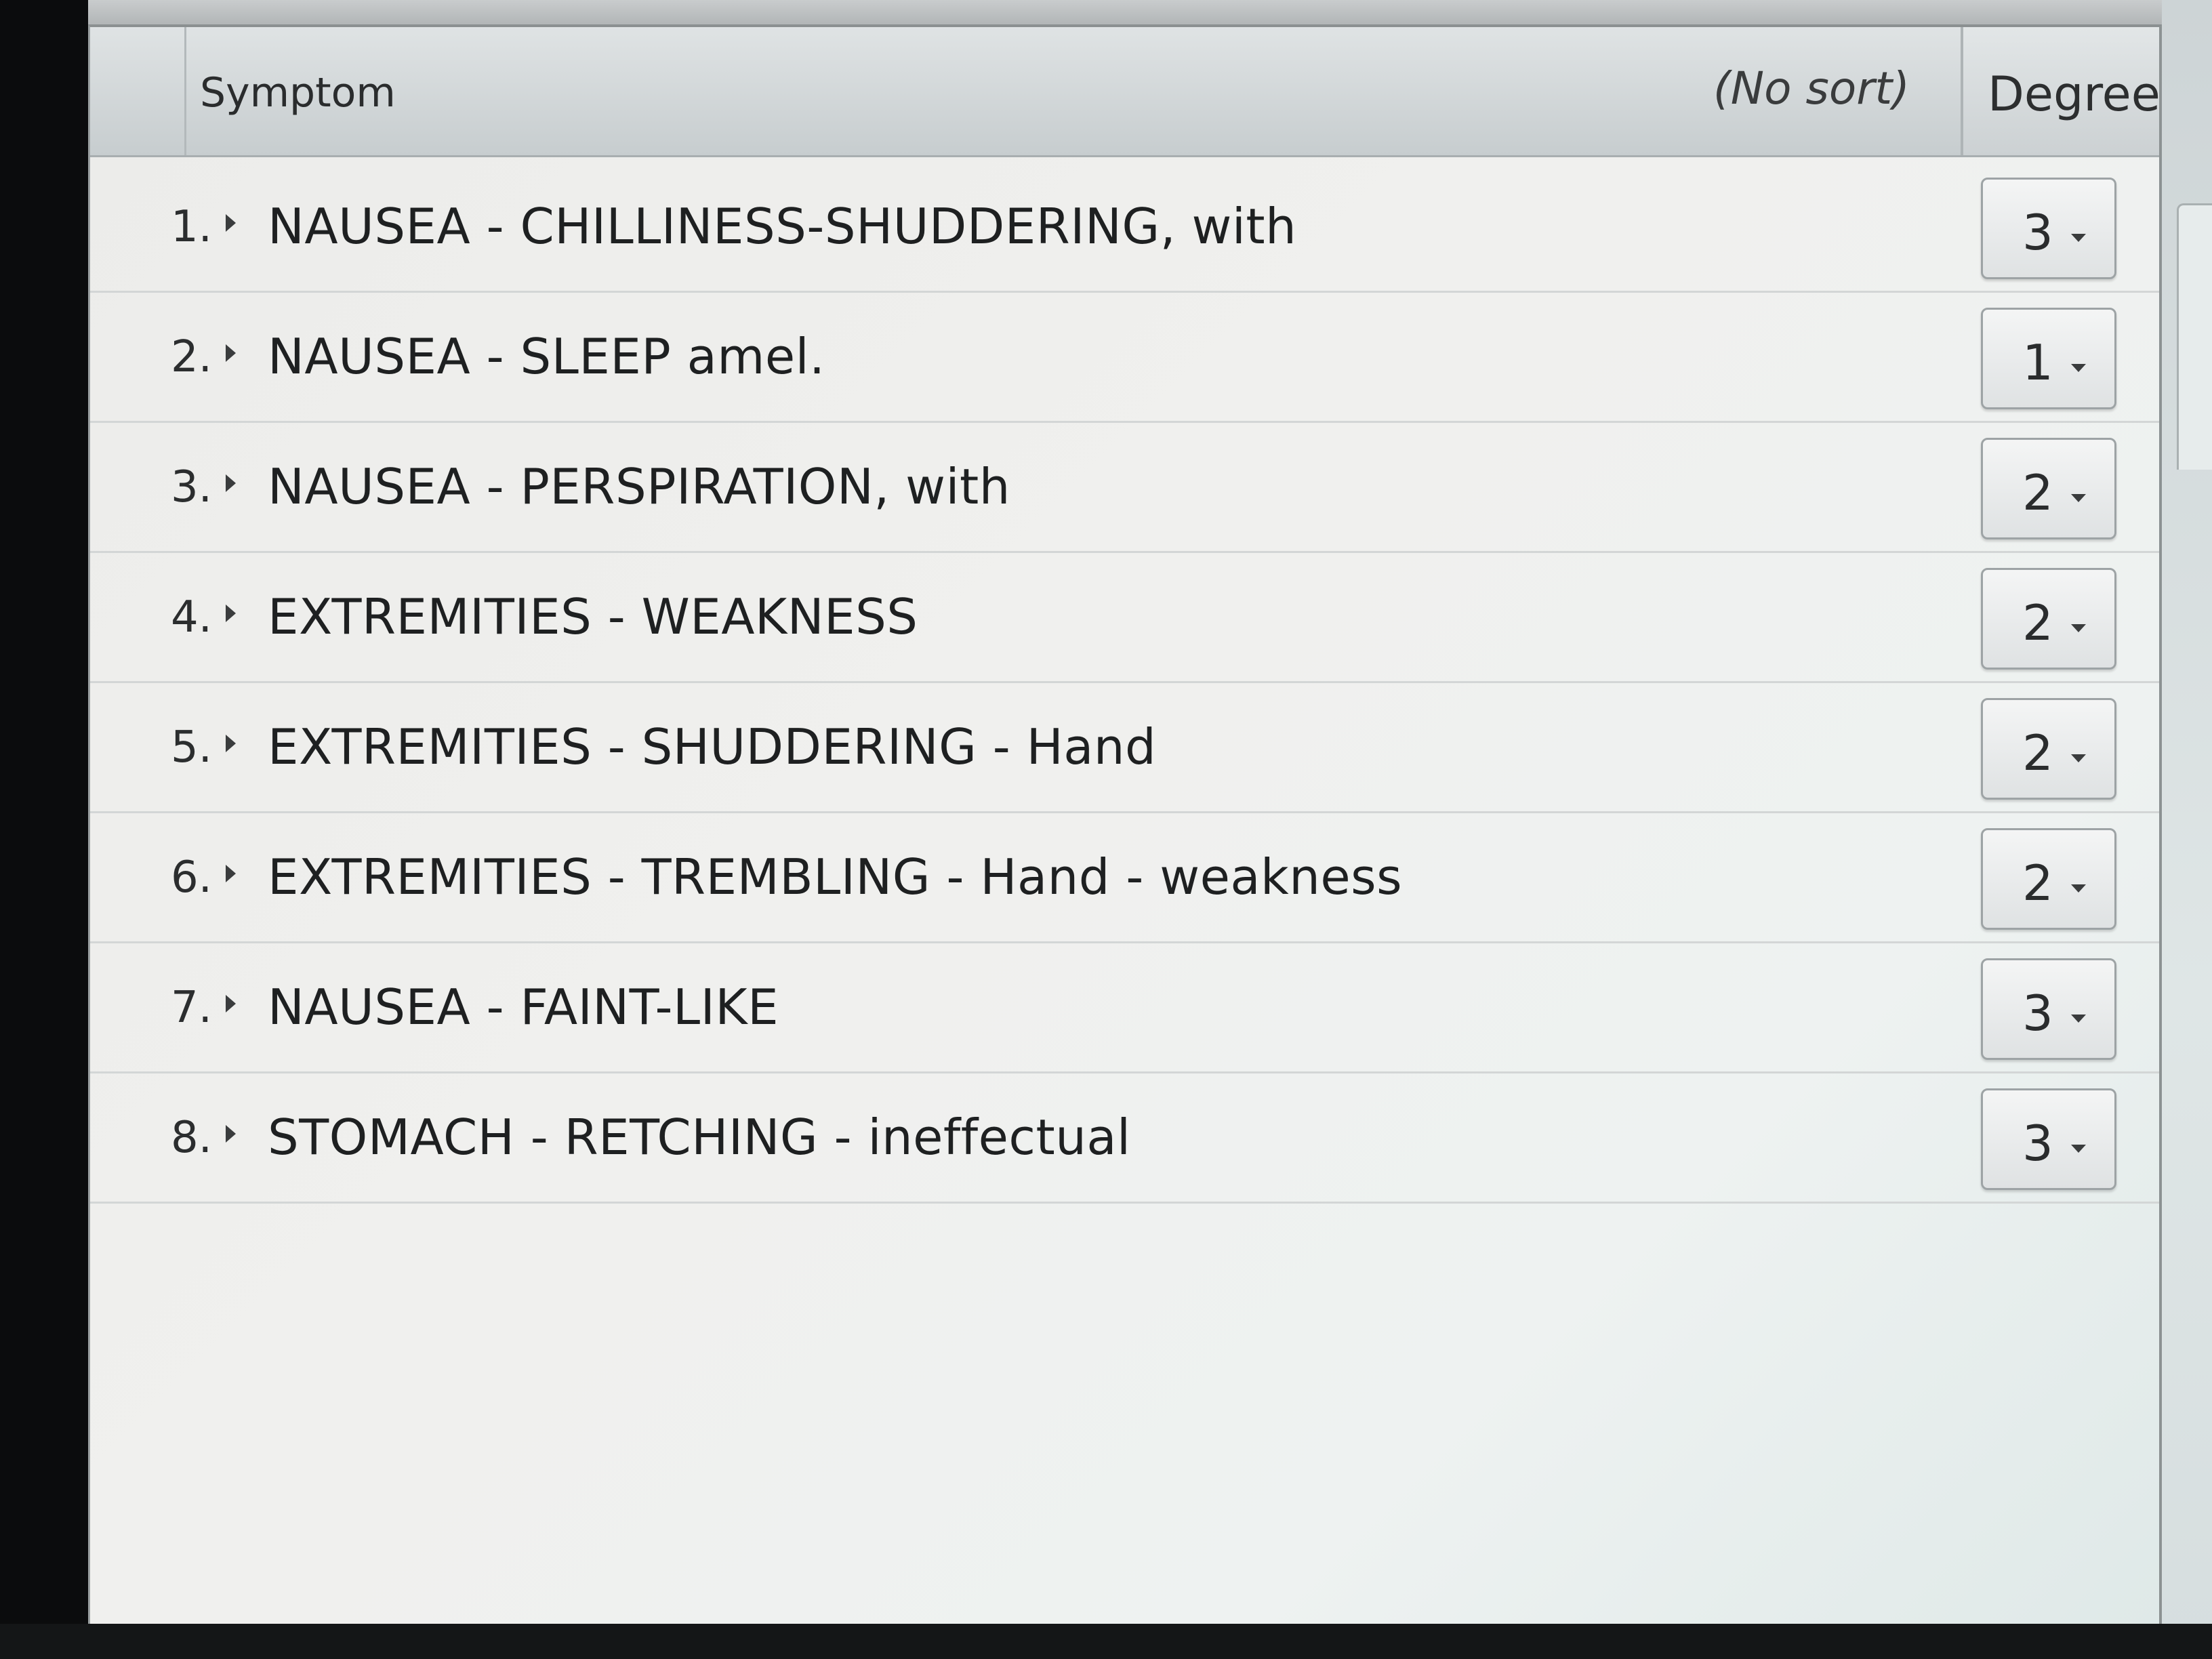 The height and width of the screenshot is (1659, 2212). What do you see at coordinates (1124, 488) in the screenshot?
I see `table-row: 3. NAUSEA - PERSPIRATION, with 2` at bounding box center [1124, 488].